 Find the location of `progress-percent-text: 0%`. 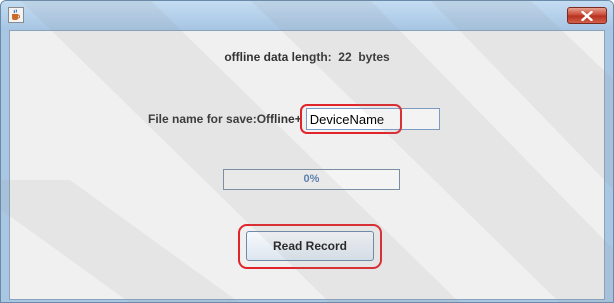

progress-percent-text: 0% is located at coordinates (311, 179).